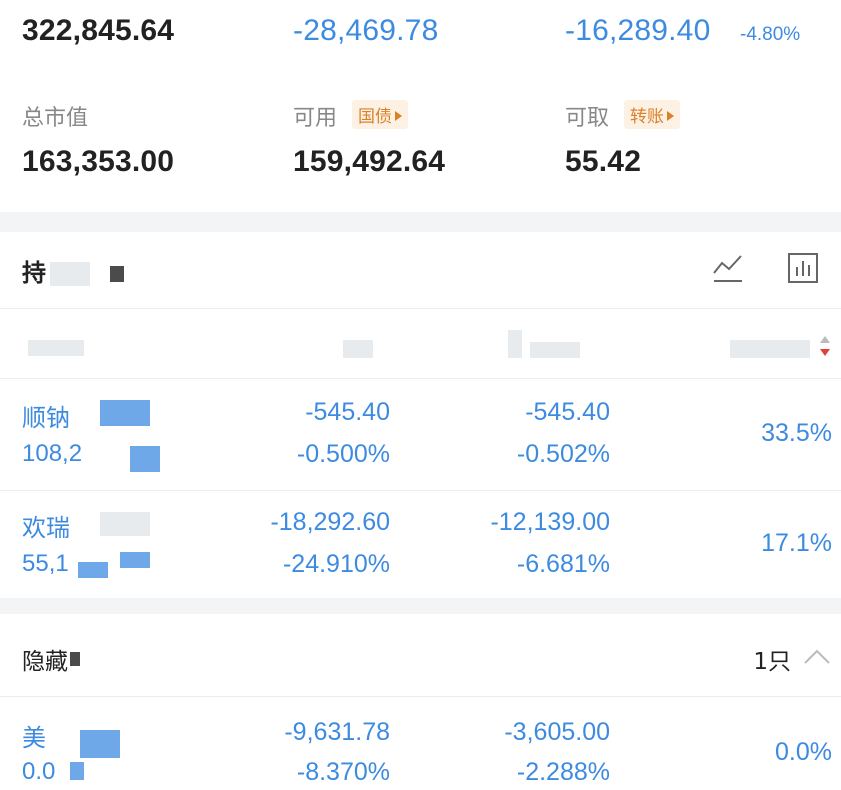  I want to click on column-header-today, so click(515, 344).